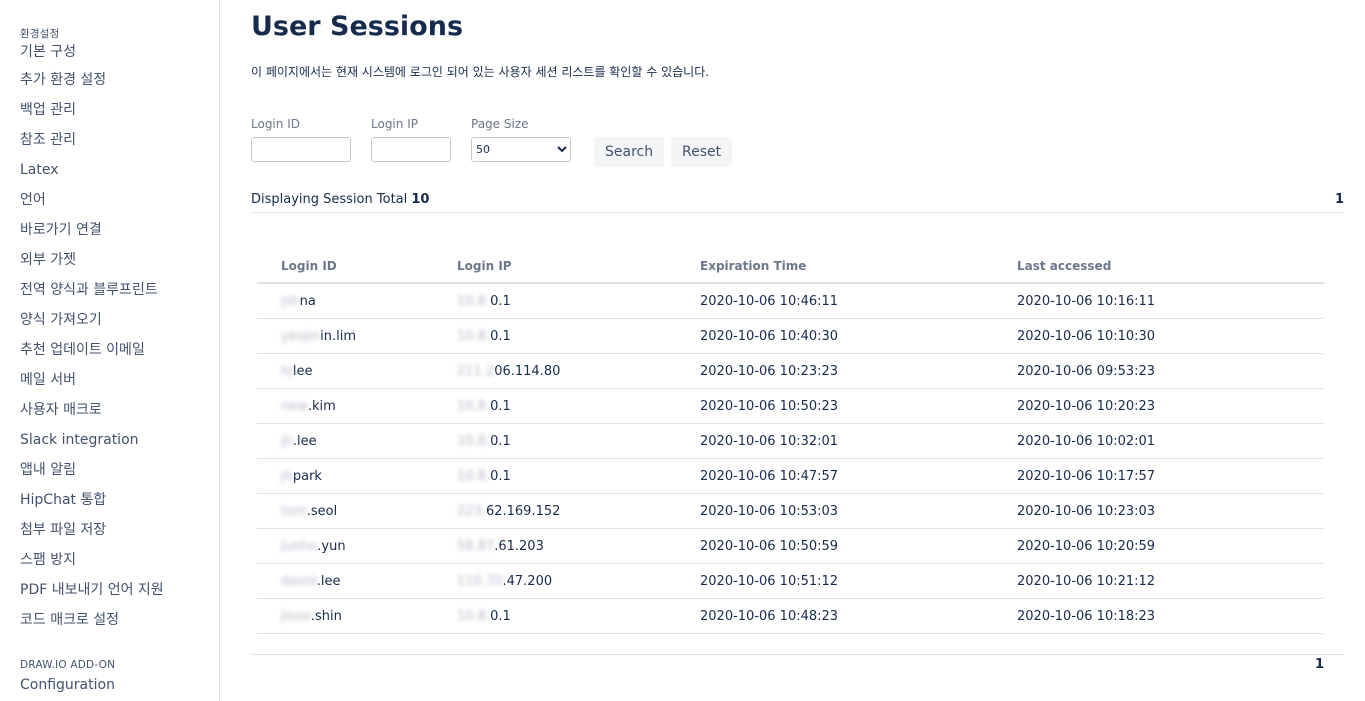  What do you see at coordinates (1158, 616) in the screenshot?
I see `cell-last-accessed: 2020-10-06 10:18:23` at bounding box center [1158, 616].